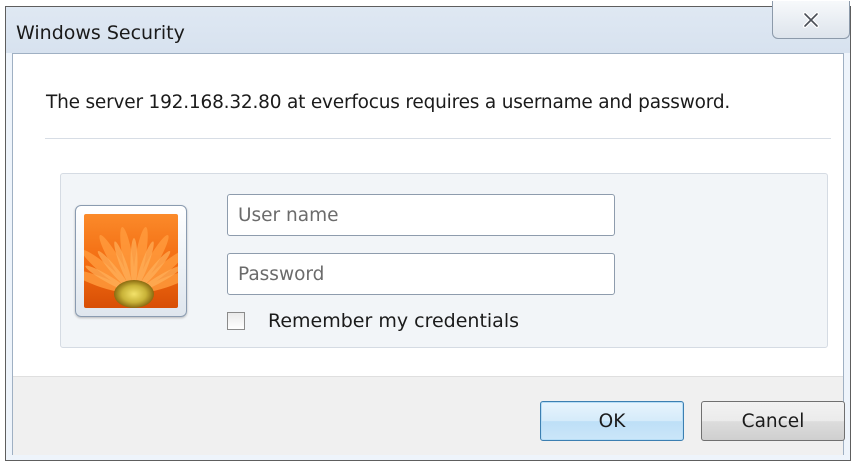 The width and height of the screenshot is (856, 466). I want to click on remember-credentials: Remember my credentials, so click(373, 321).